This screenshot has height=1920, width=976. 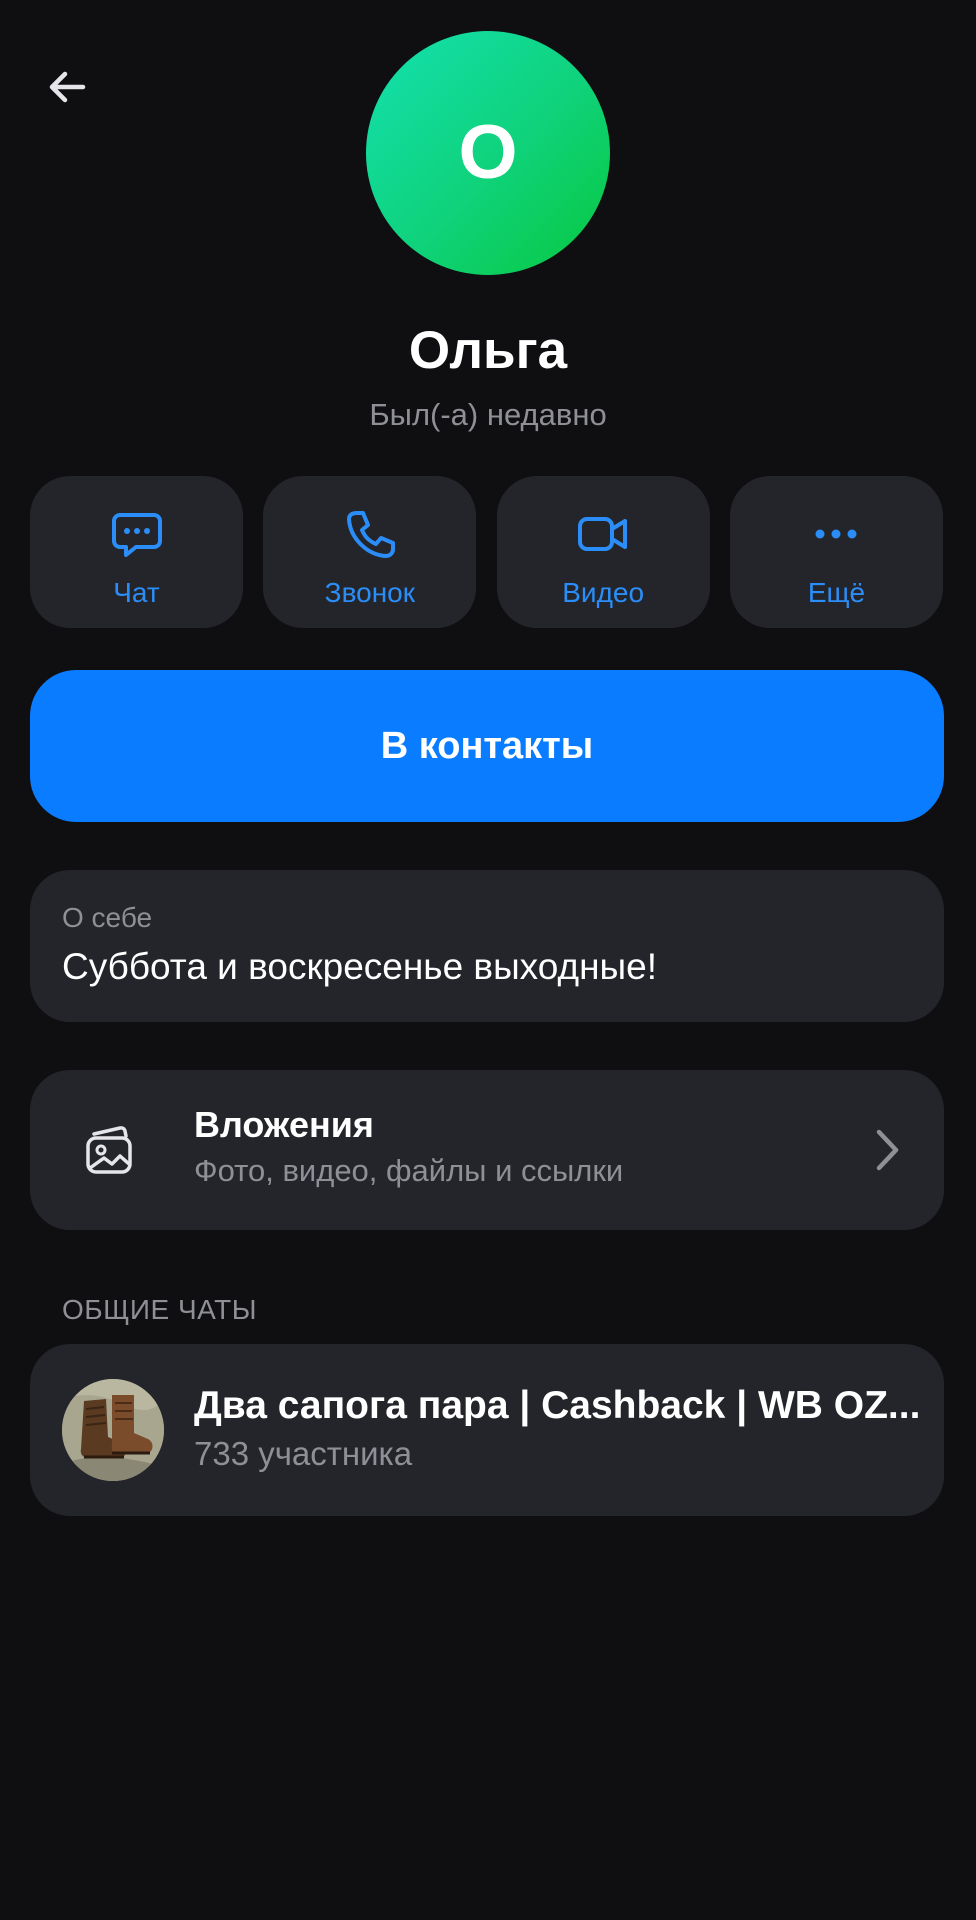 I want to click on profile-avatar: О, so click(x=488, y=153).